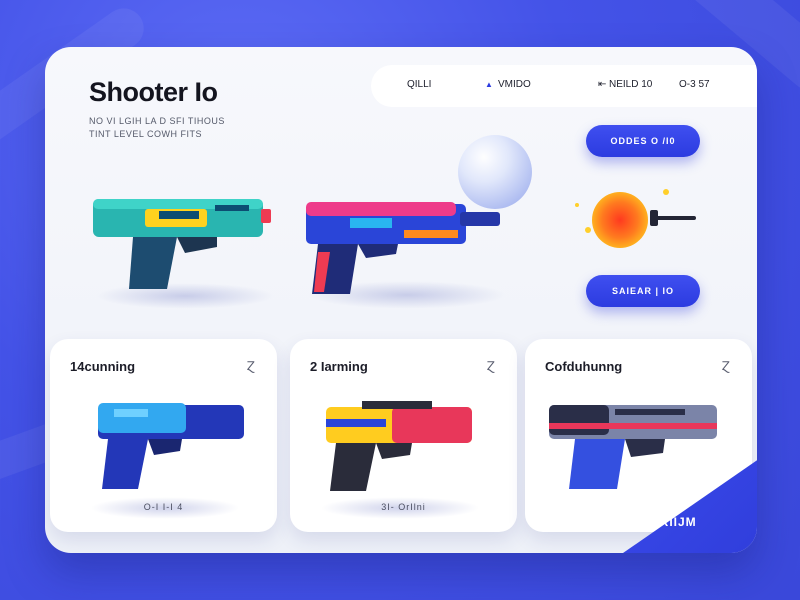  I want to click on nav-item-1: QILLI, so click(419, 84).